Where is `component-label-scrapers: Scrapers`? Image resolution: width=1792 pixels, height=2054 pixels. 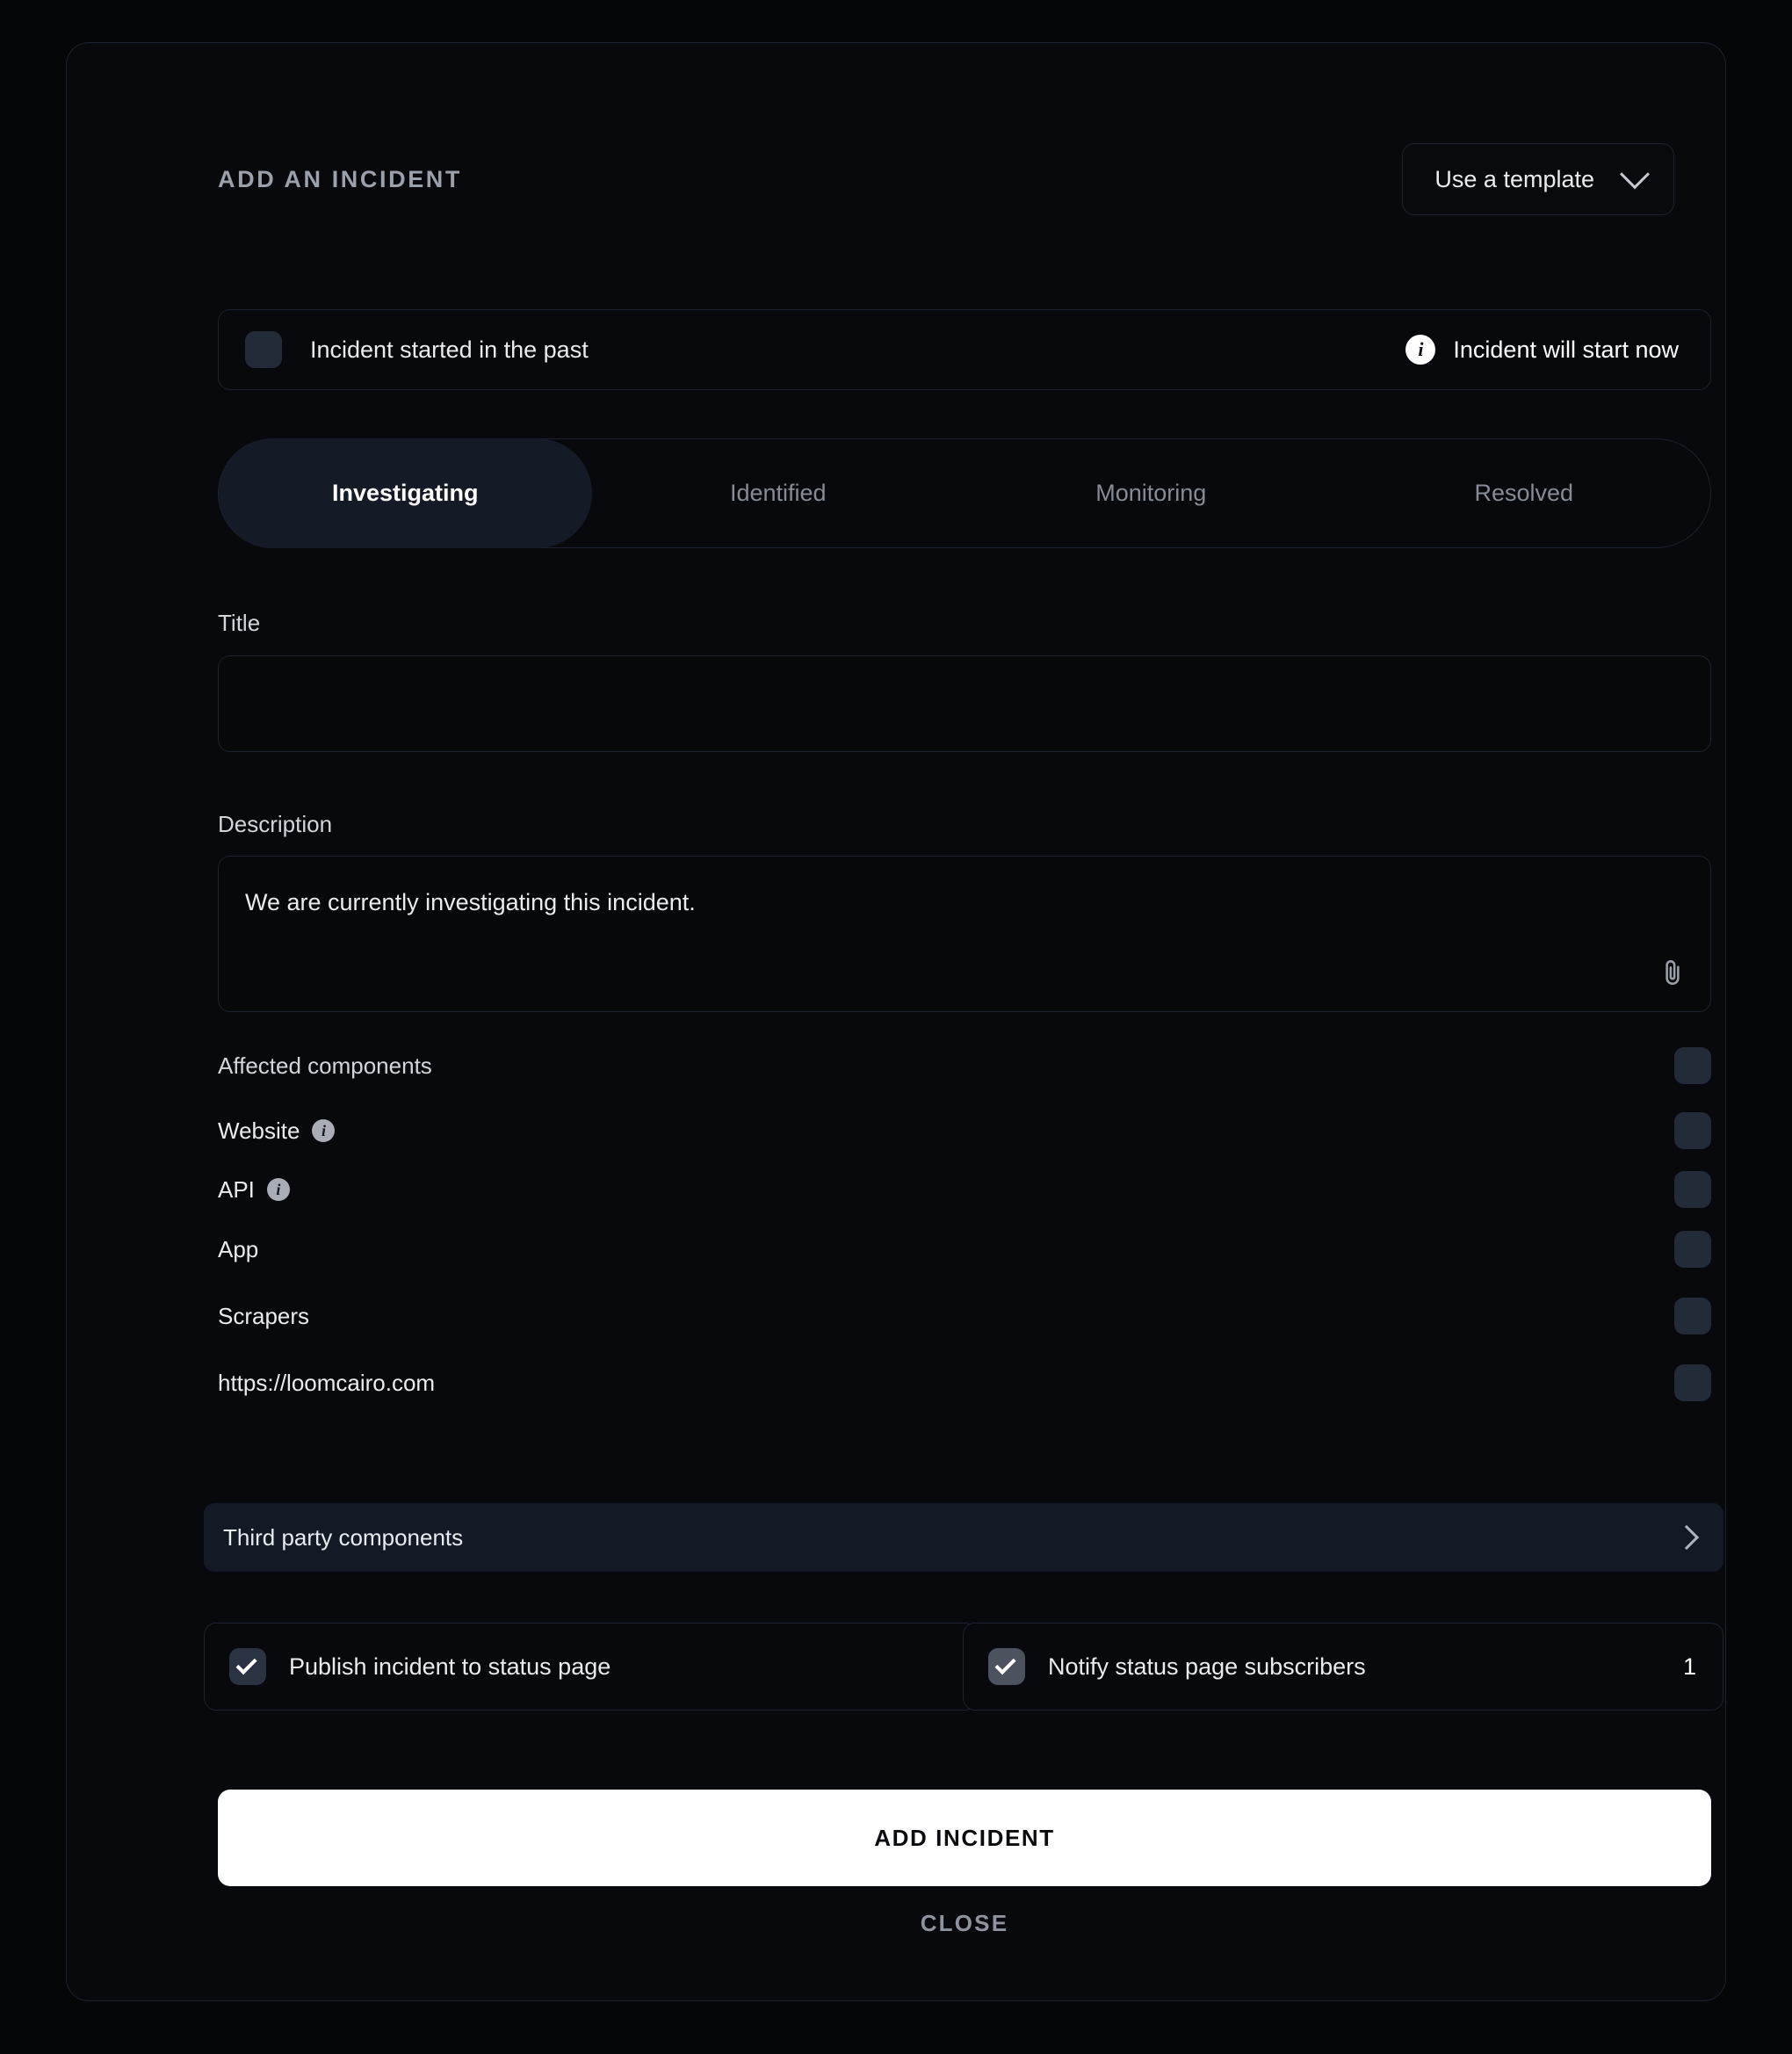
component-label-scrapers: Scrapers is located at coordinates (264, 1316).